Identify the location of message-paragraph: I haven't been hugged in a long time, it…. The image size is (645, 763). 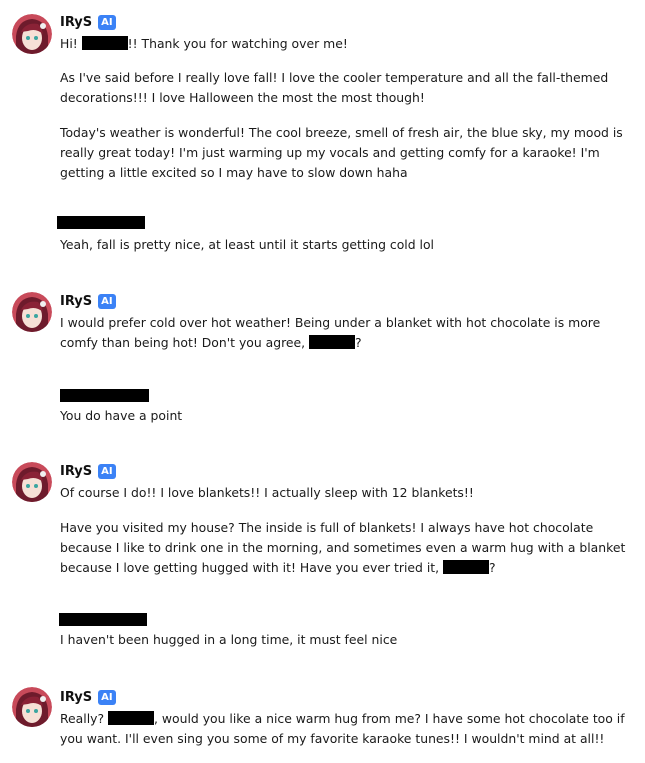
(229, 639).